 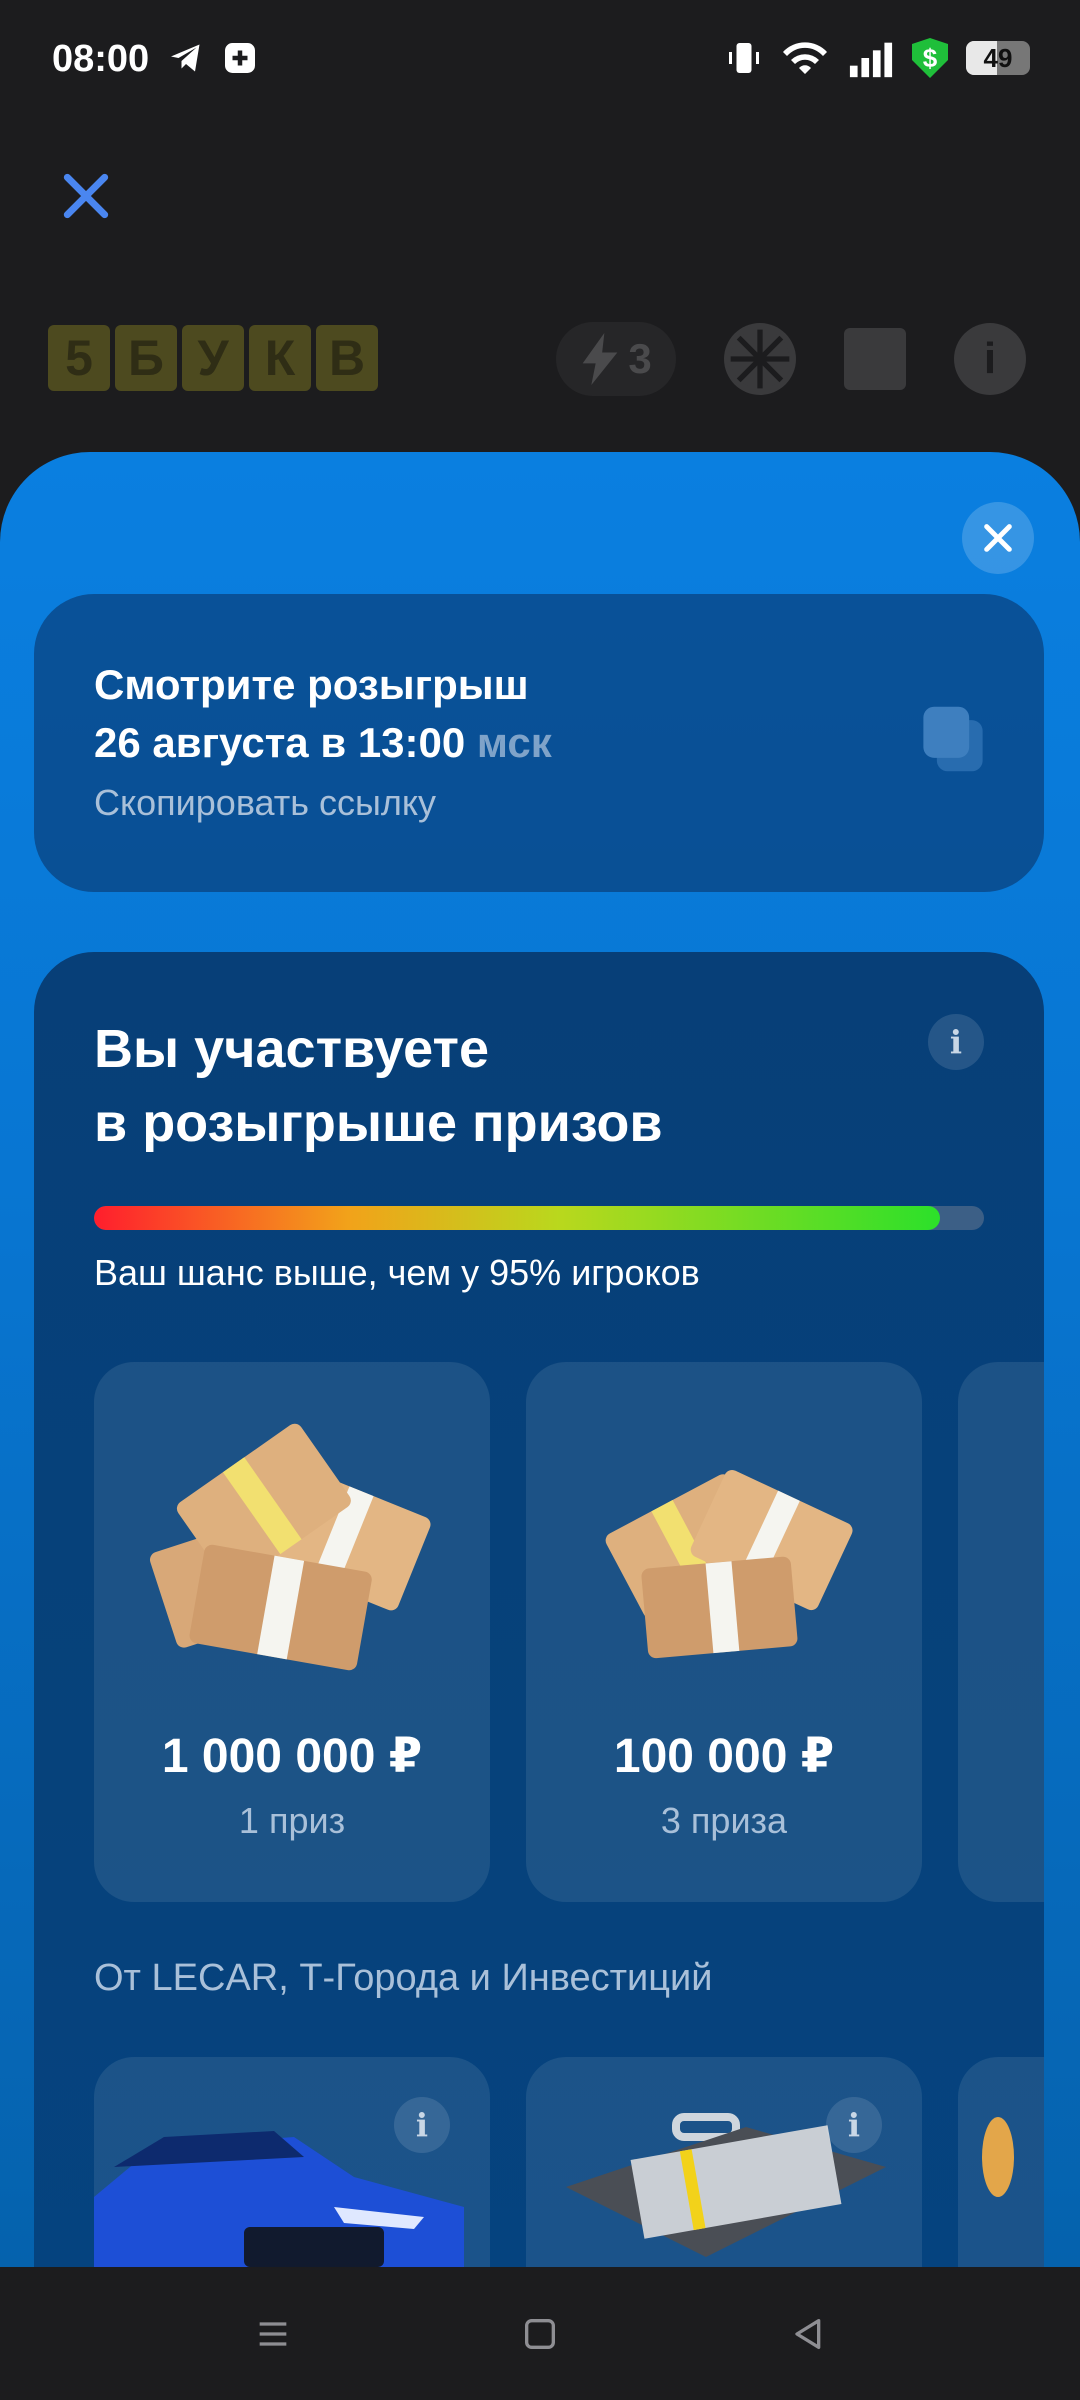 What do you see at coordinates (311, 684) in the screenshot?
I see `draw-title-line1: Смотрите розыгрыш` at bounding box center [311, 684].